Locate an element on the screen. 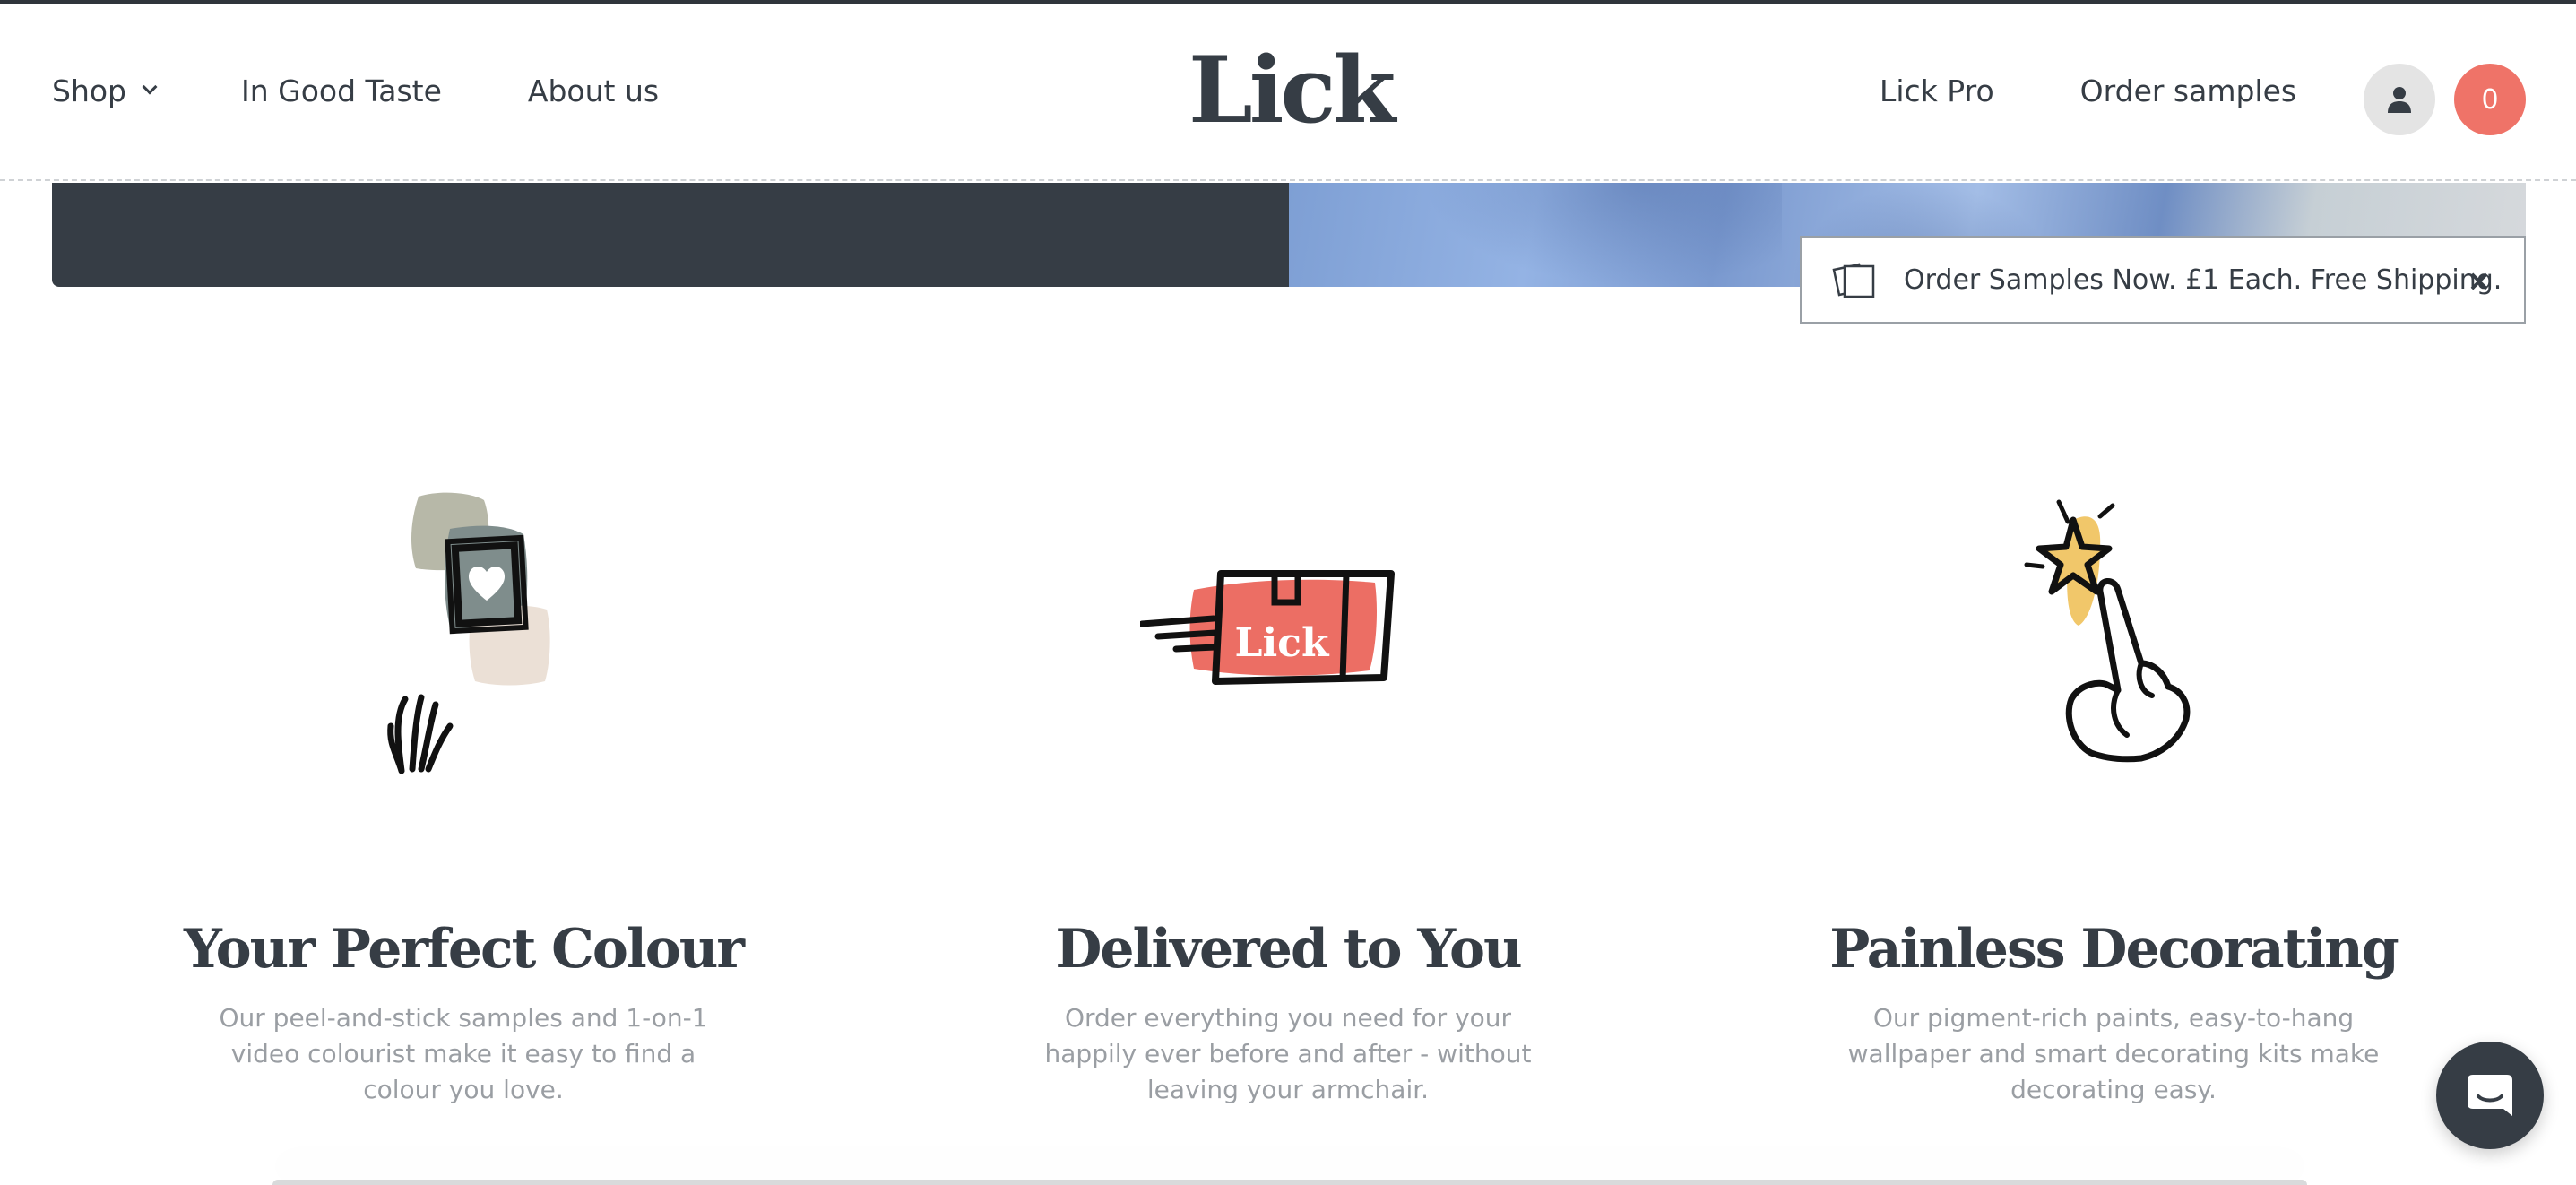 The height and width of the screenshot is (1185, 2576). cart-count: 0 is located at coordinates (2490, 100).